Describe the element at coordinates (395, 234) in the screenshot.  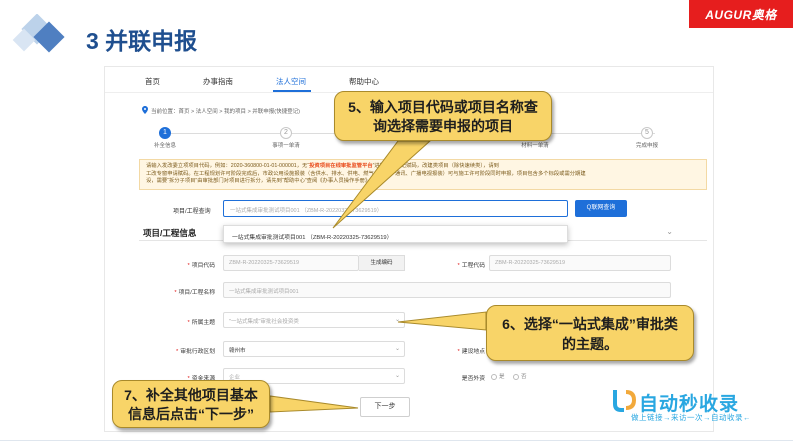
I see `query-suggestion-dropdown: 一站式集成审批测试项目001 （ZBM-R-20220325-73629519）` at that location.